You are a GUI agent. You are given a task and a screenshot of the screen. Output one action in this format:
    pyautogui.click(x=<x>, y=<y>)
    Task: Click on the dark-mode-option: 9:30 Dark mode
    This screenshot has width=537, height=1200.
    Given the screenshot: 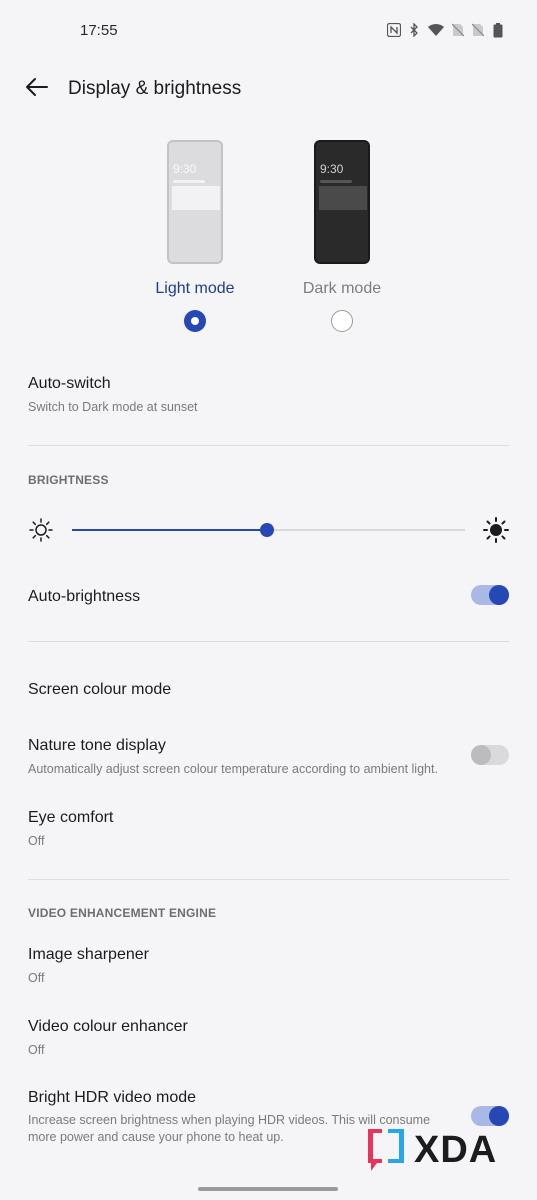 What is the action you would take?
    pyautogui.click(x=342, y=236)
    